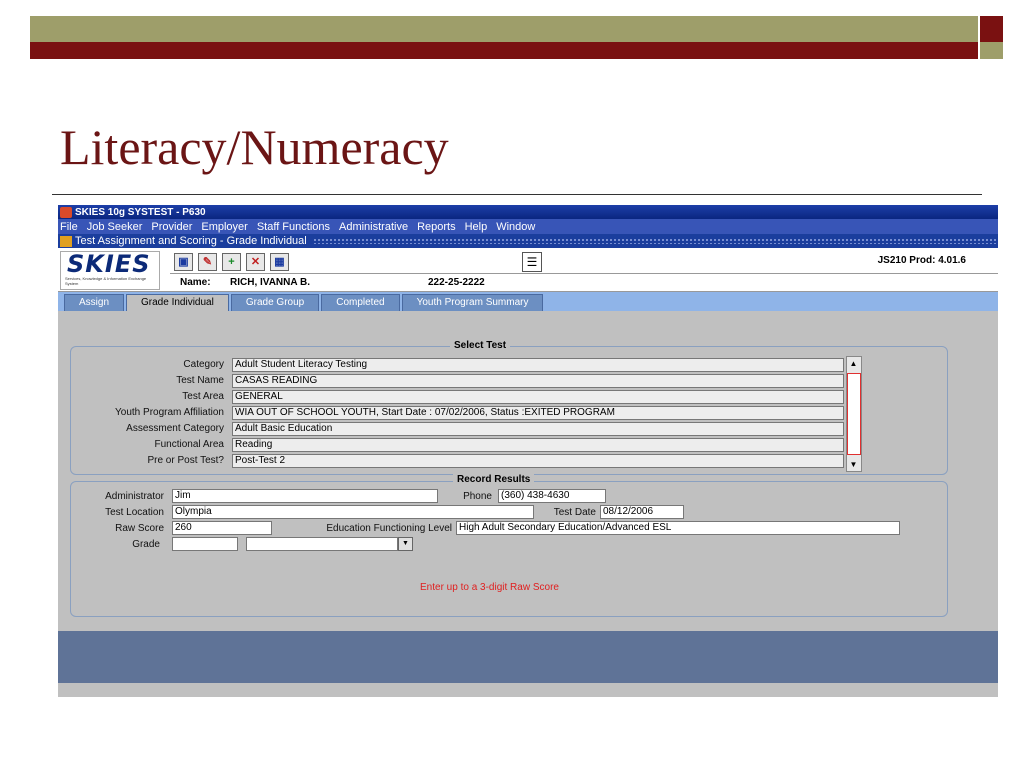 Image resolution: width=1024 pixels, height=768 pixels. What do you see at coordinates (504, 50) in the screenshot?
I see `slide-accent-bar` at bounding box center [504, 50].